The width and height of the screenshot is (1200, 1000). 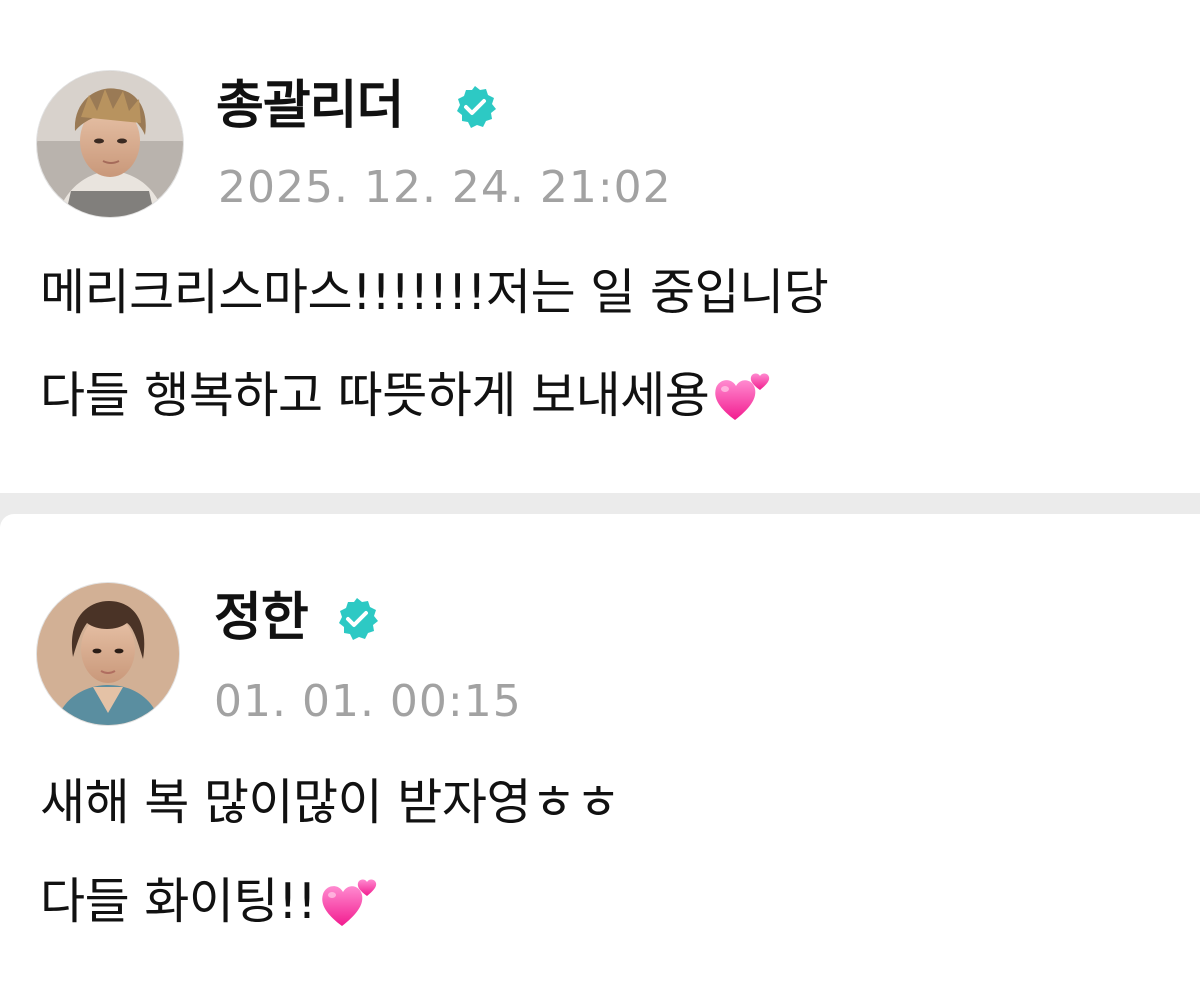 What do you see at coordinates (375, 395) in the screenshot?
I see `post-text-line: 다들 행복하고 따뜻하게 보내세용` at bounding box center [375, 395].